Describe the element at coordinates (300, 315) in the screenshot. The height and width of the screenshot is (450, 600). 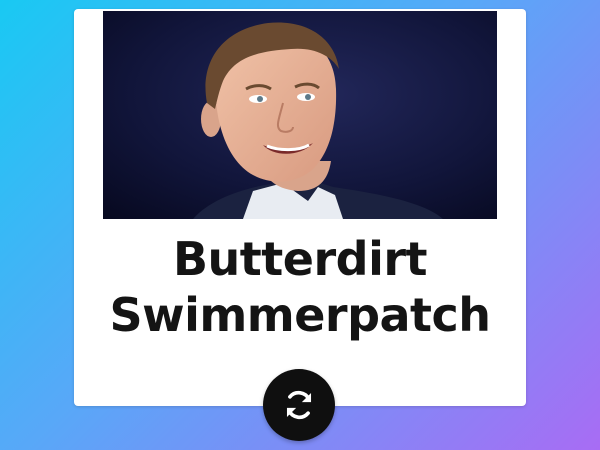
I see `name-second-line: Swimmerpatch` at that location.